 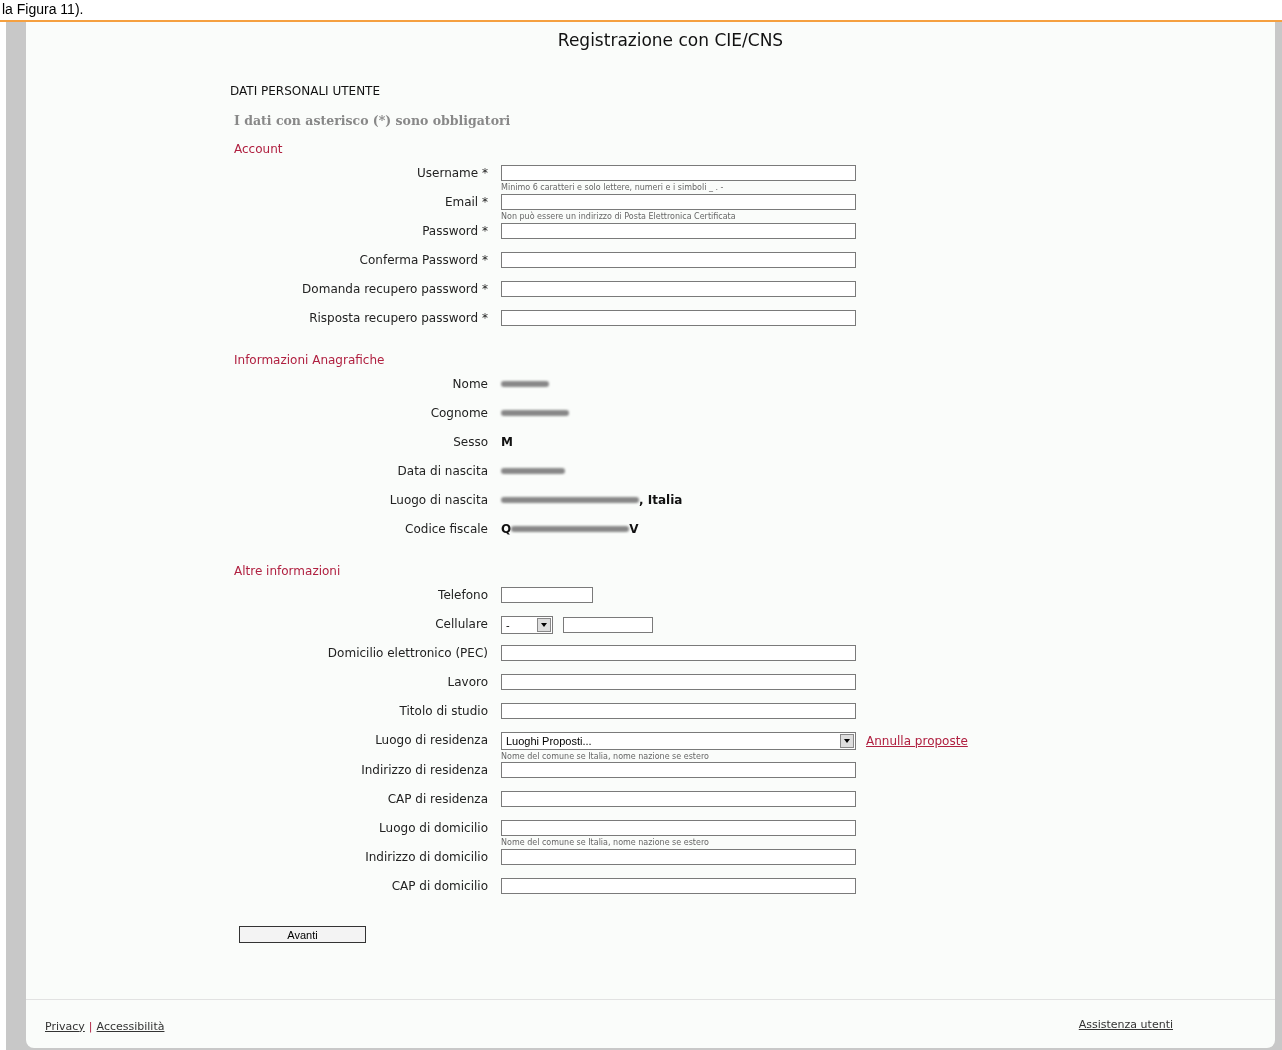 What do you see at coordinates (465, 202) in the screenshot?
I see `field-label: Email *` at bounding box center [465, 202].